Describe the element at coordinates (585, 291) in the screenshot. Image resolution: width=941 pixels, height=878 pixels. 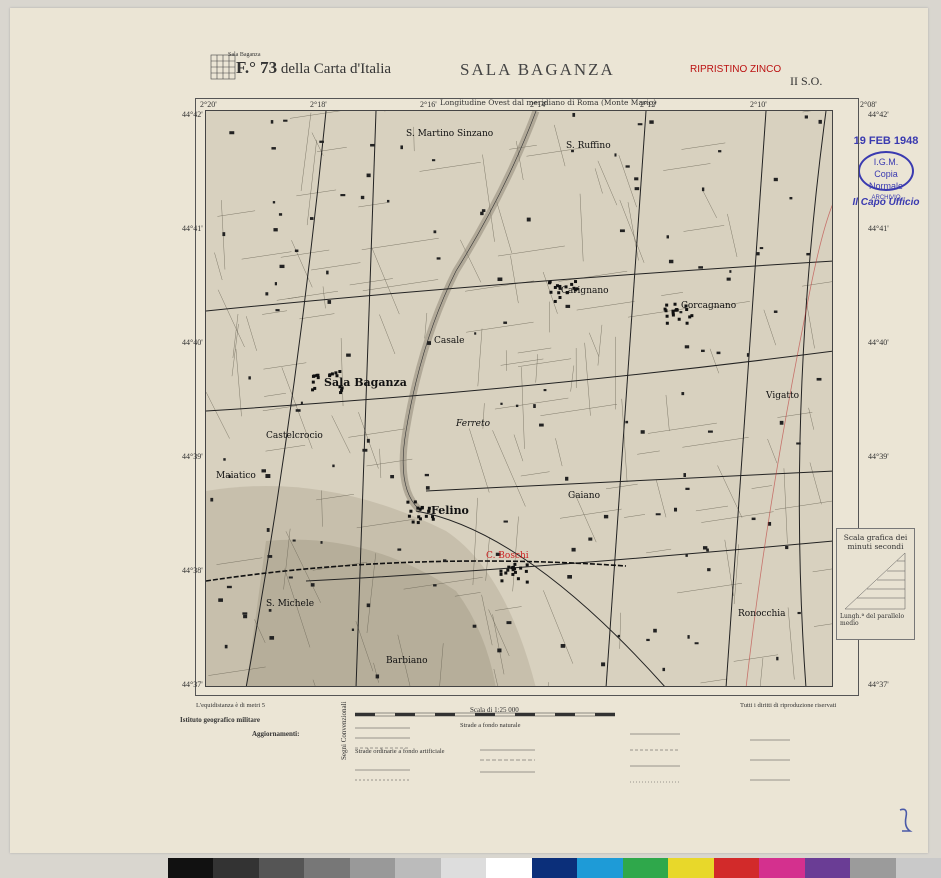
I see `place-label: Carignano` at that location.